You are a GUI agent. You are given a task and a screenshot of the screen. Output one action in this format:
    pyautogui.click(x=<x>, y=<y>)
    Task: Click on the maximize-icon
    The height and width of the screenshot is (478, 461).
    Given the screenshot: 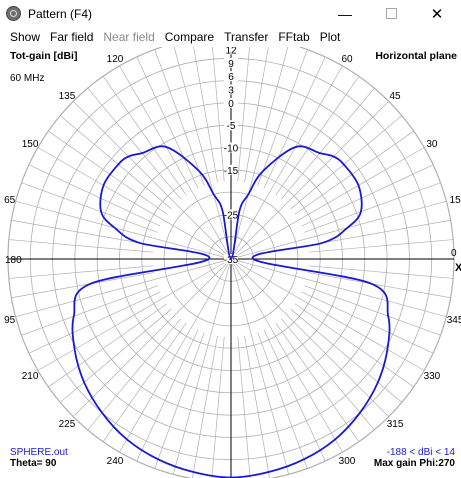 What is the action you would take?
    pyautogui.click(x=391, y=13)
    